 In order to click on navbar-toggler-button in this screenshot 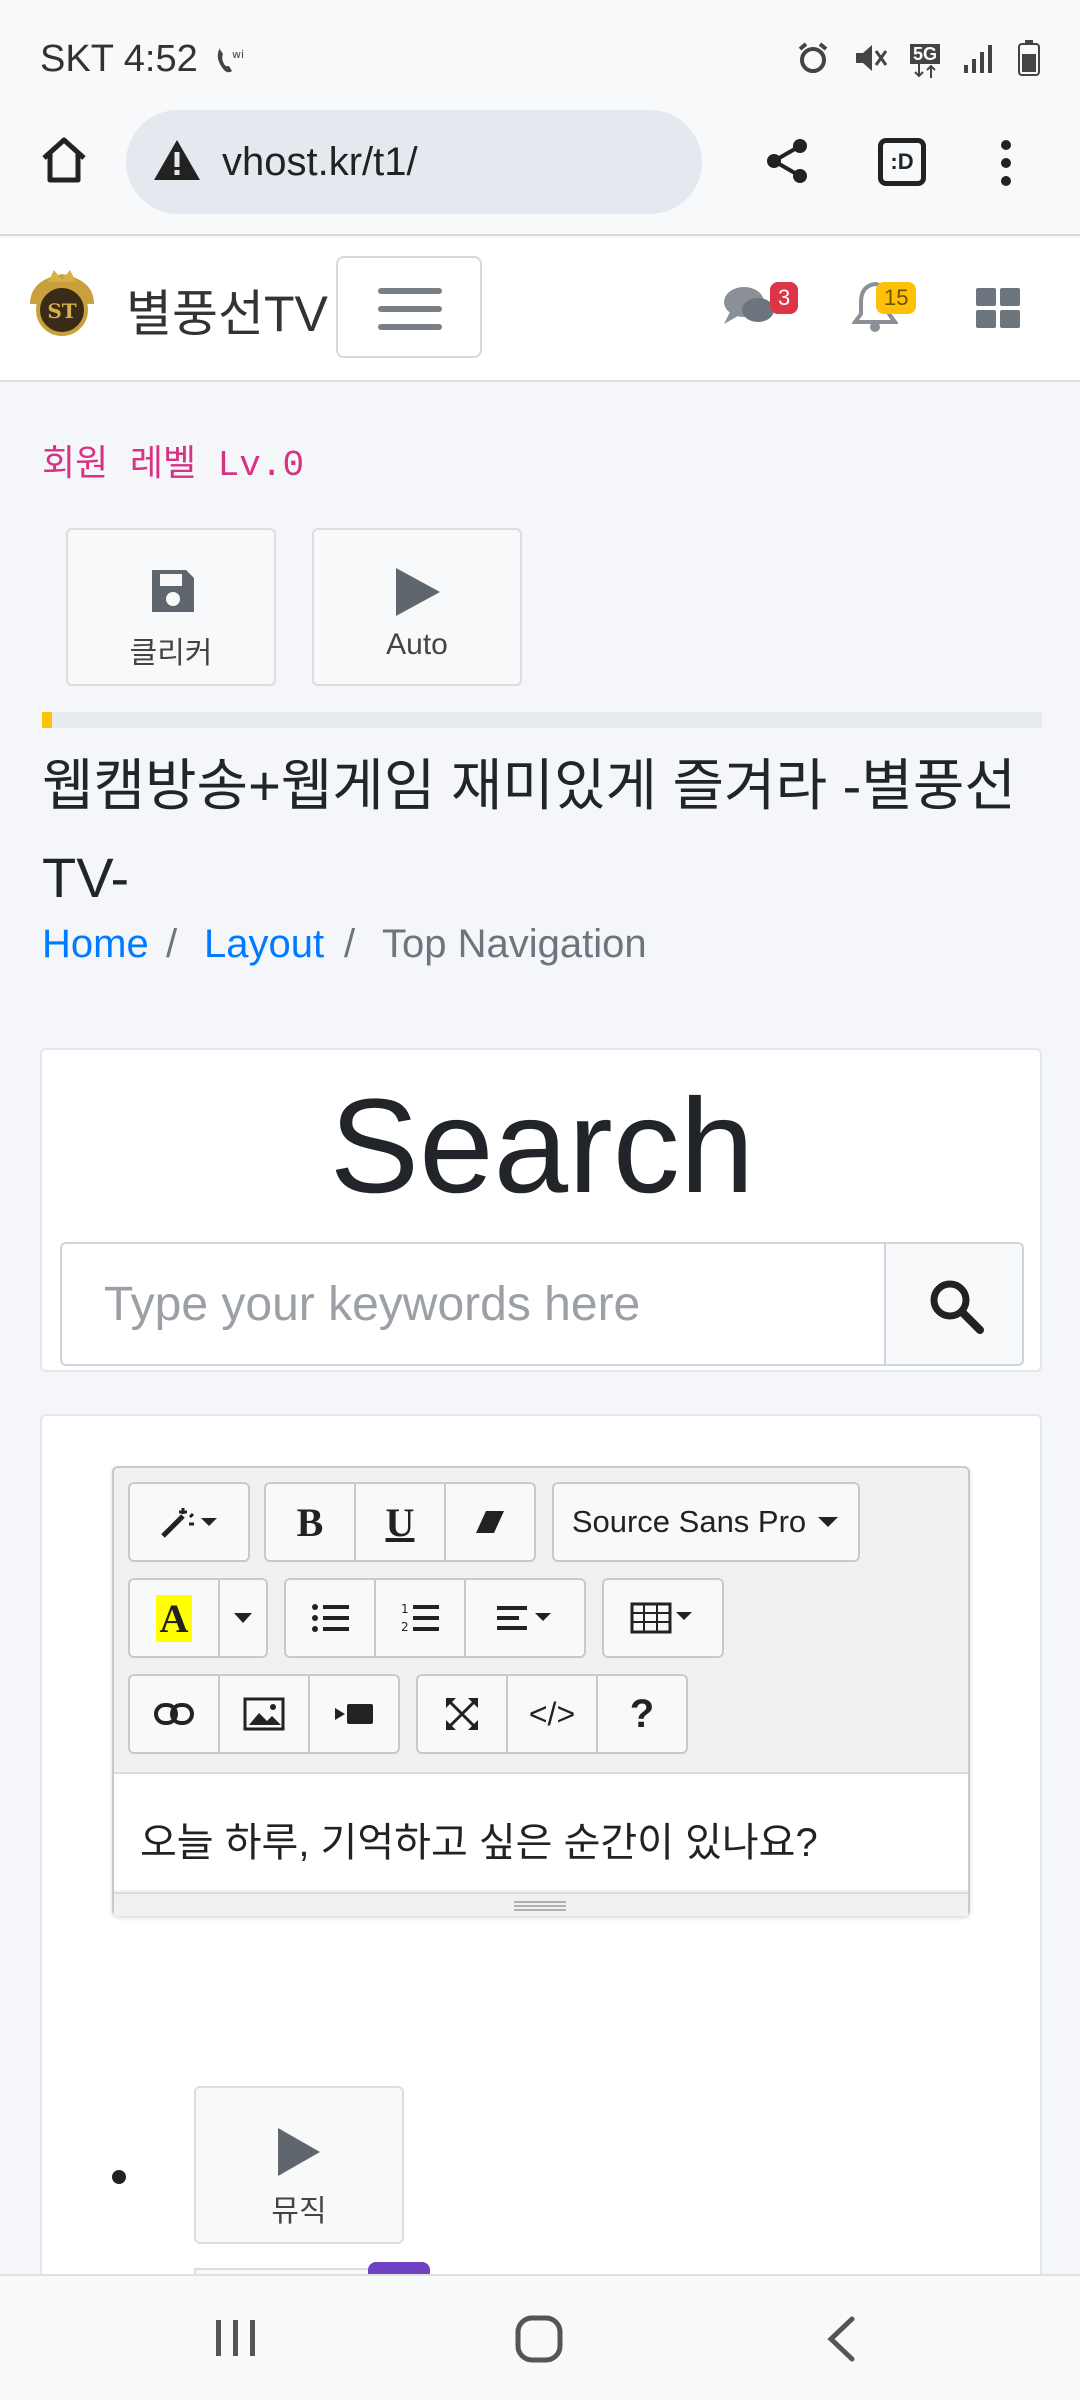, I will do `click(409, 307)`.